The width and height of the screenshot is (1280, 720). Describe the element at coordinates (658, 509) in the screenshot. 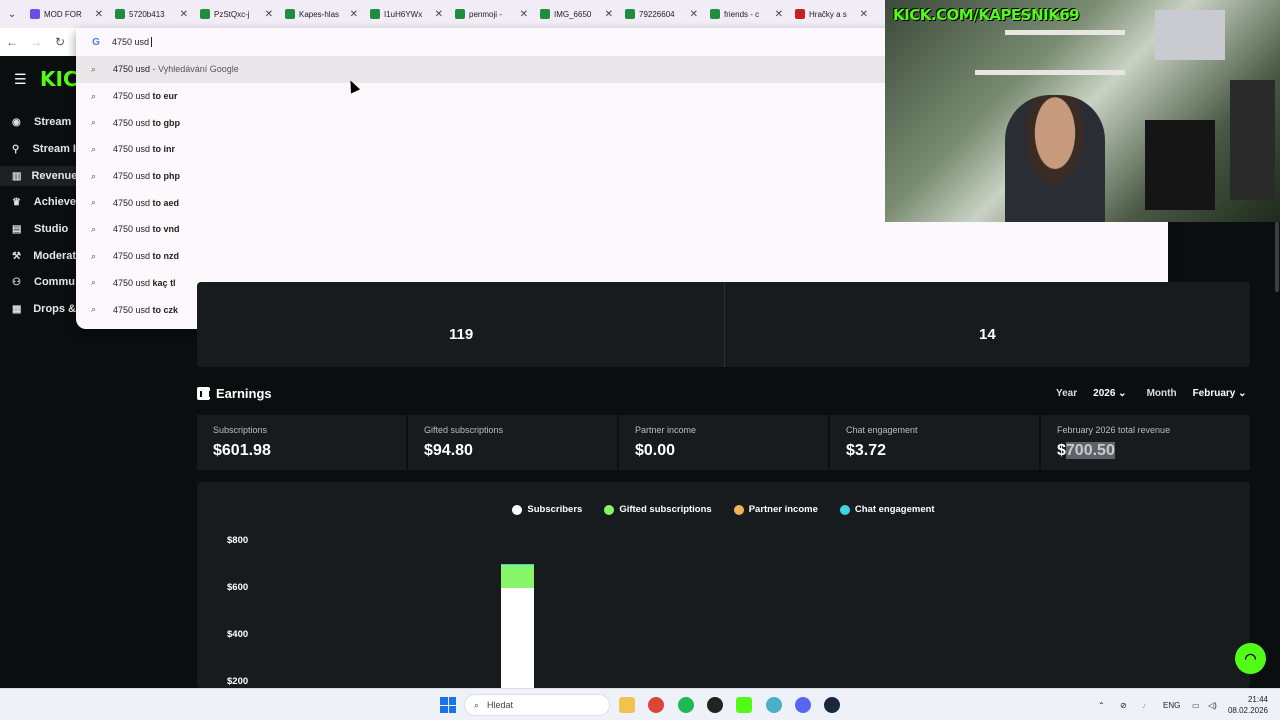

I see `legend-item: Gifted subscriptions` at that location.